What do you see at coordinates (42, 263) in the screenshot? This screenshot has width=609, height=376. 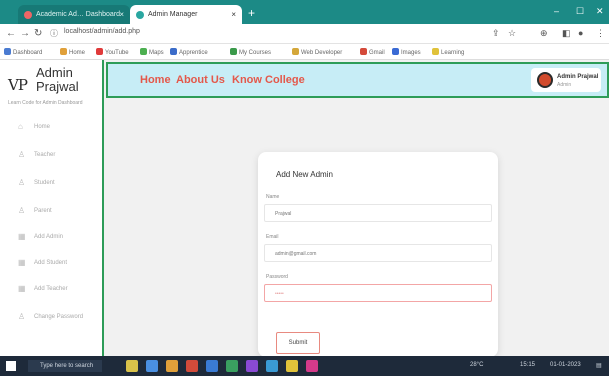 I see `sidebar-item-add-student: ▦ Add Student` at bounding box center [42, 263].